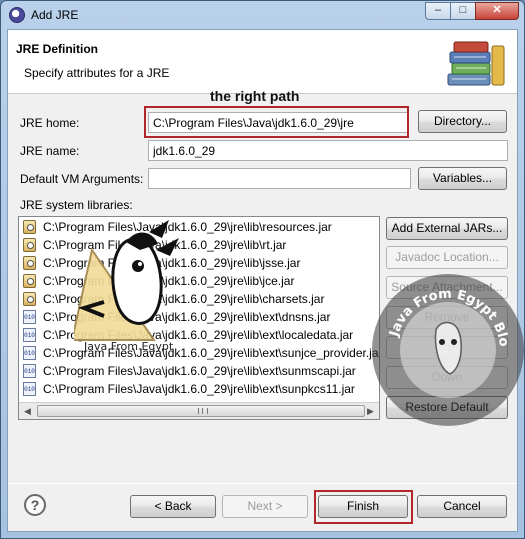  What do you see at coordinates (328, 150) in the screenshot?
I see `jre-name-field` at bounding box center [328, 150].